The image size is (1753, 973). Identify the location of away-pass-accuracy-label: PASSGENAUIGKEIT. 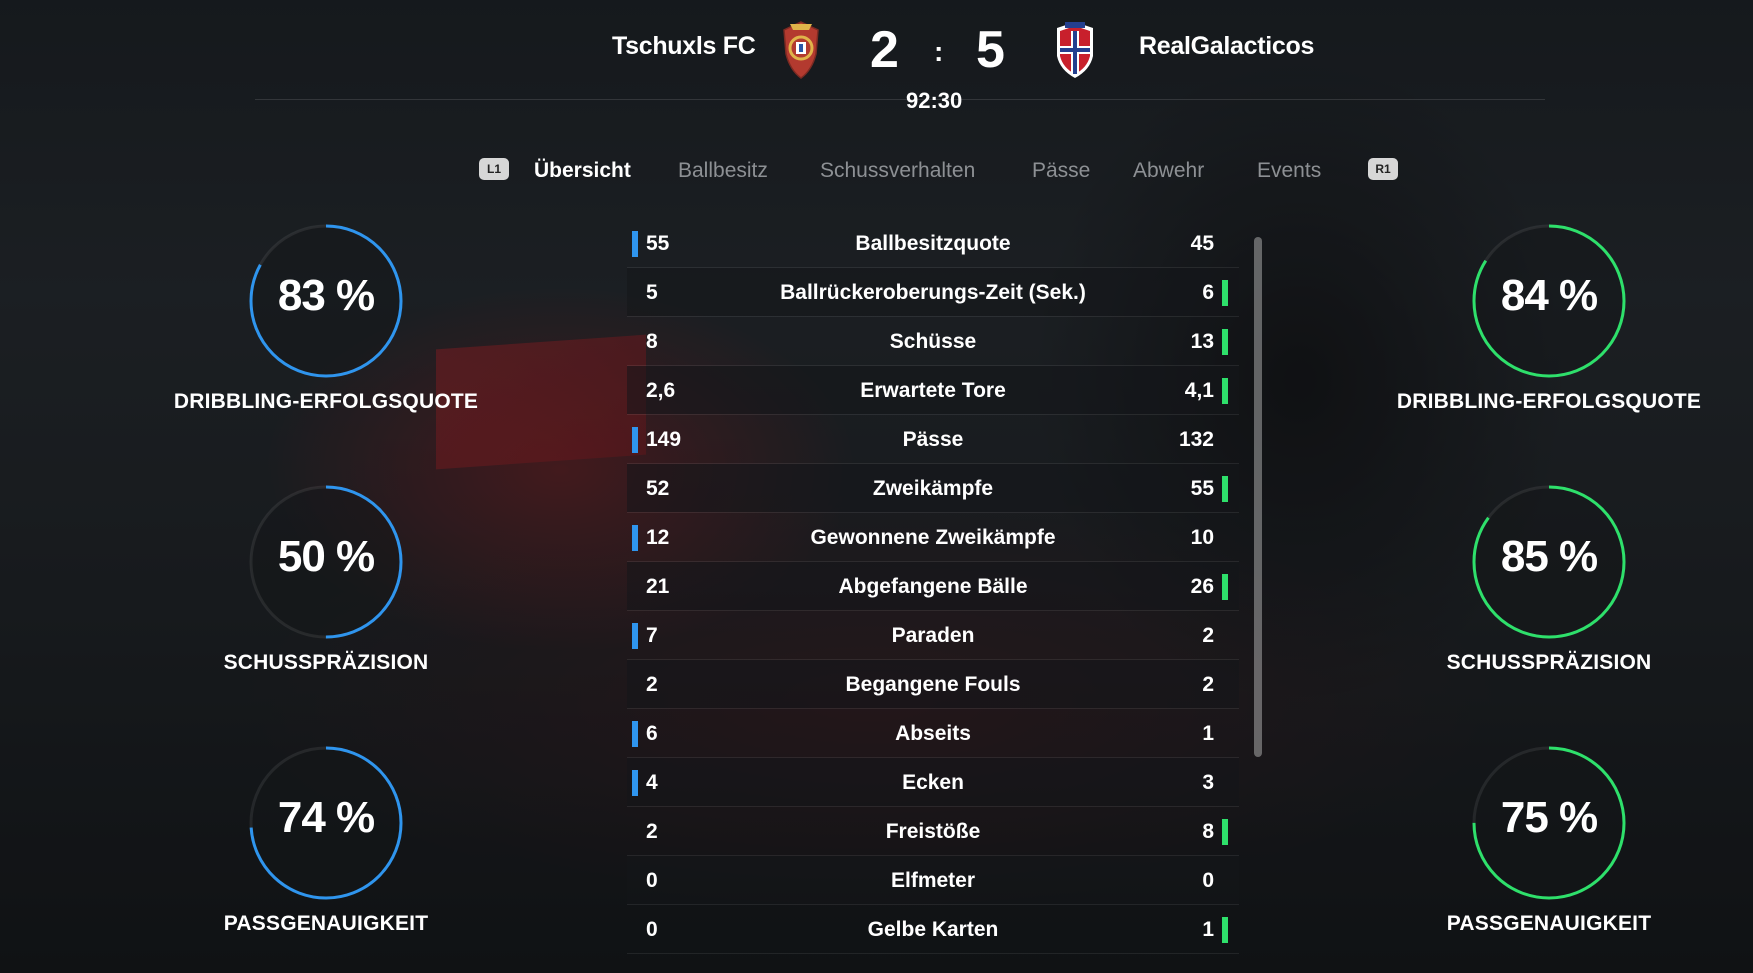
(1549, 923).